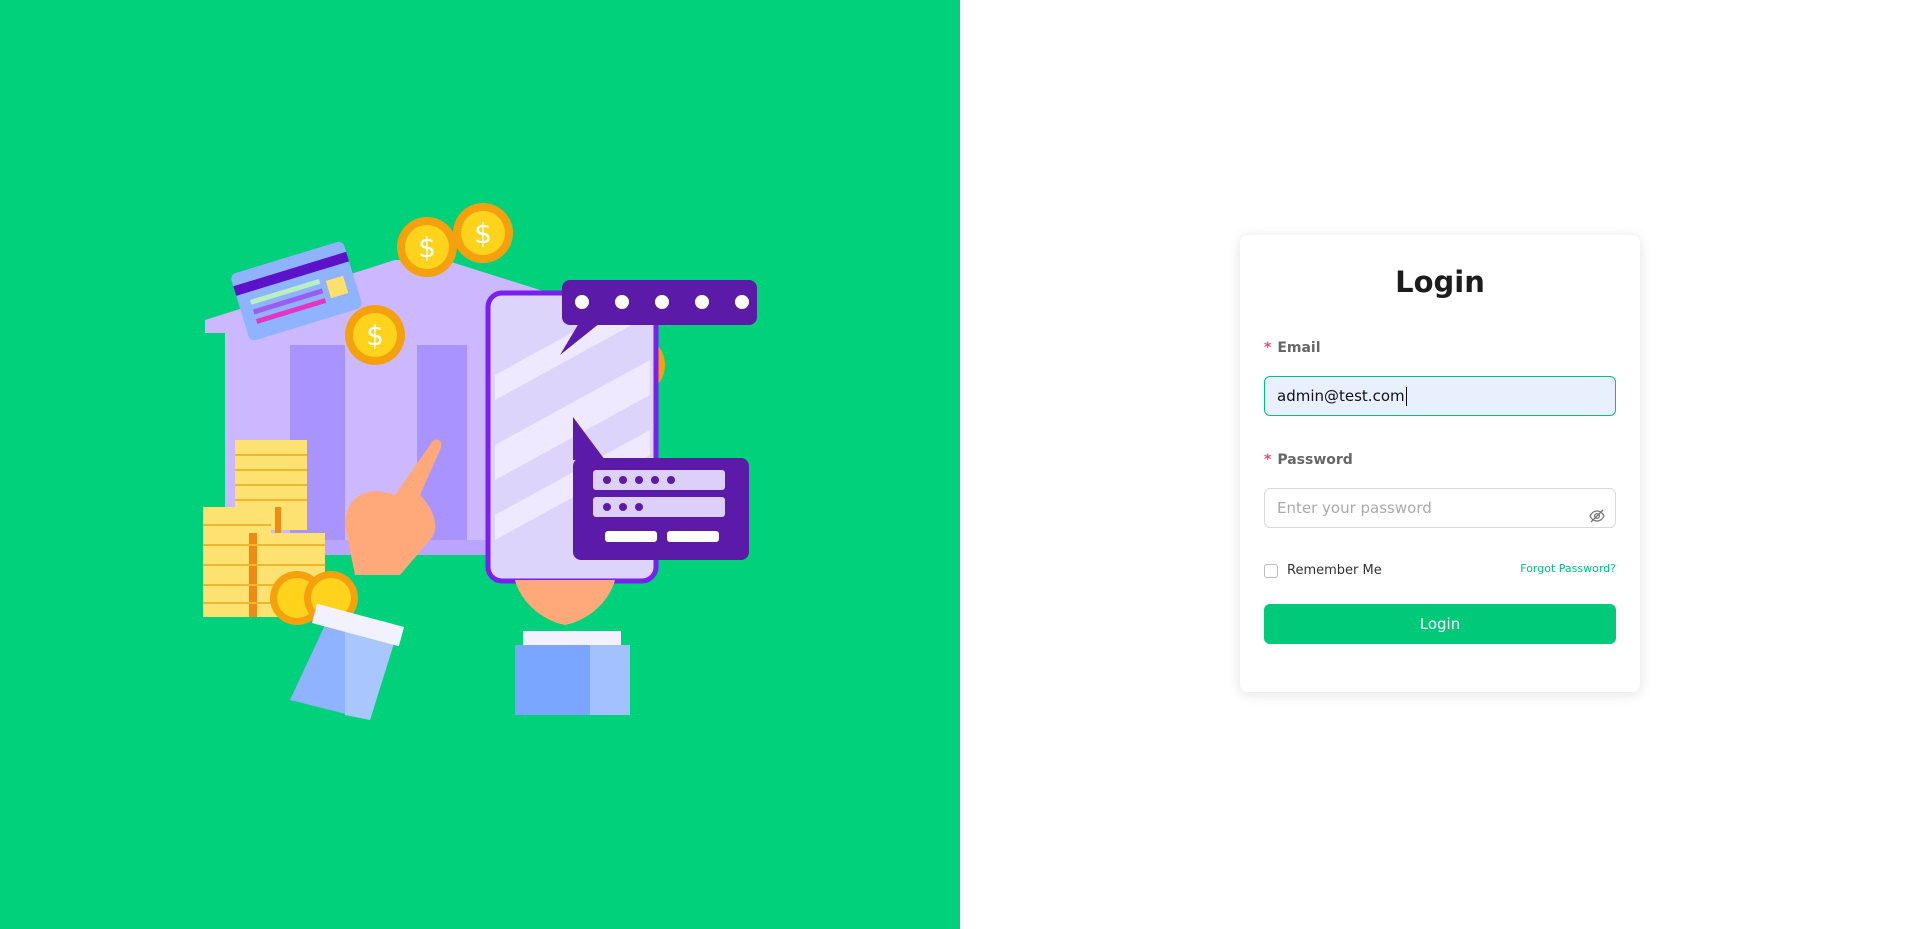  Describe the element at coordinates (1271, 570) in the screenshot. I see `remember-me-checkbox` at that location.